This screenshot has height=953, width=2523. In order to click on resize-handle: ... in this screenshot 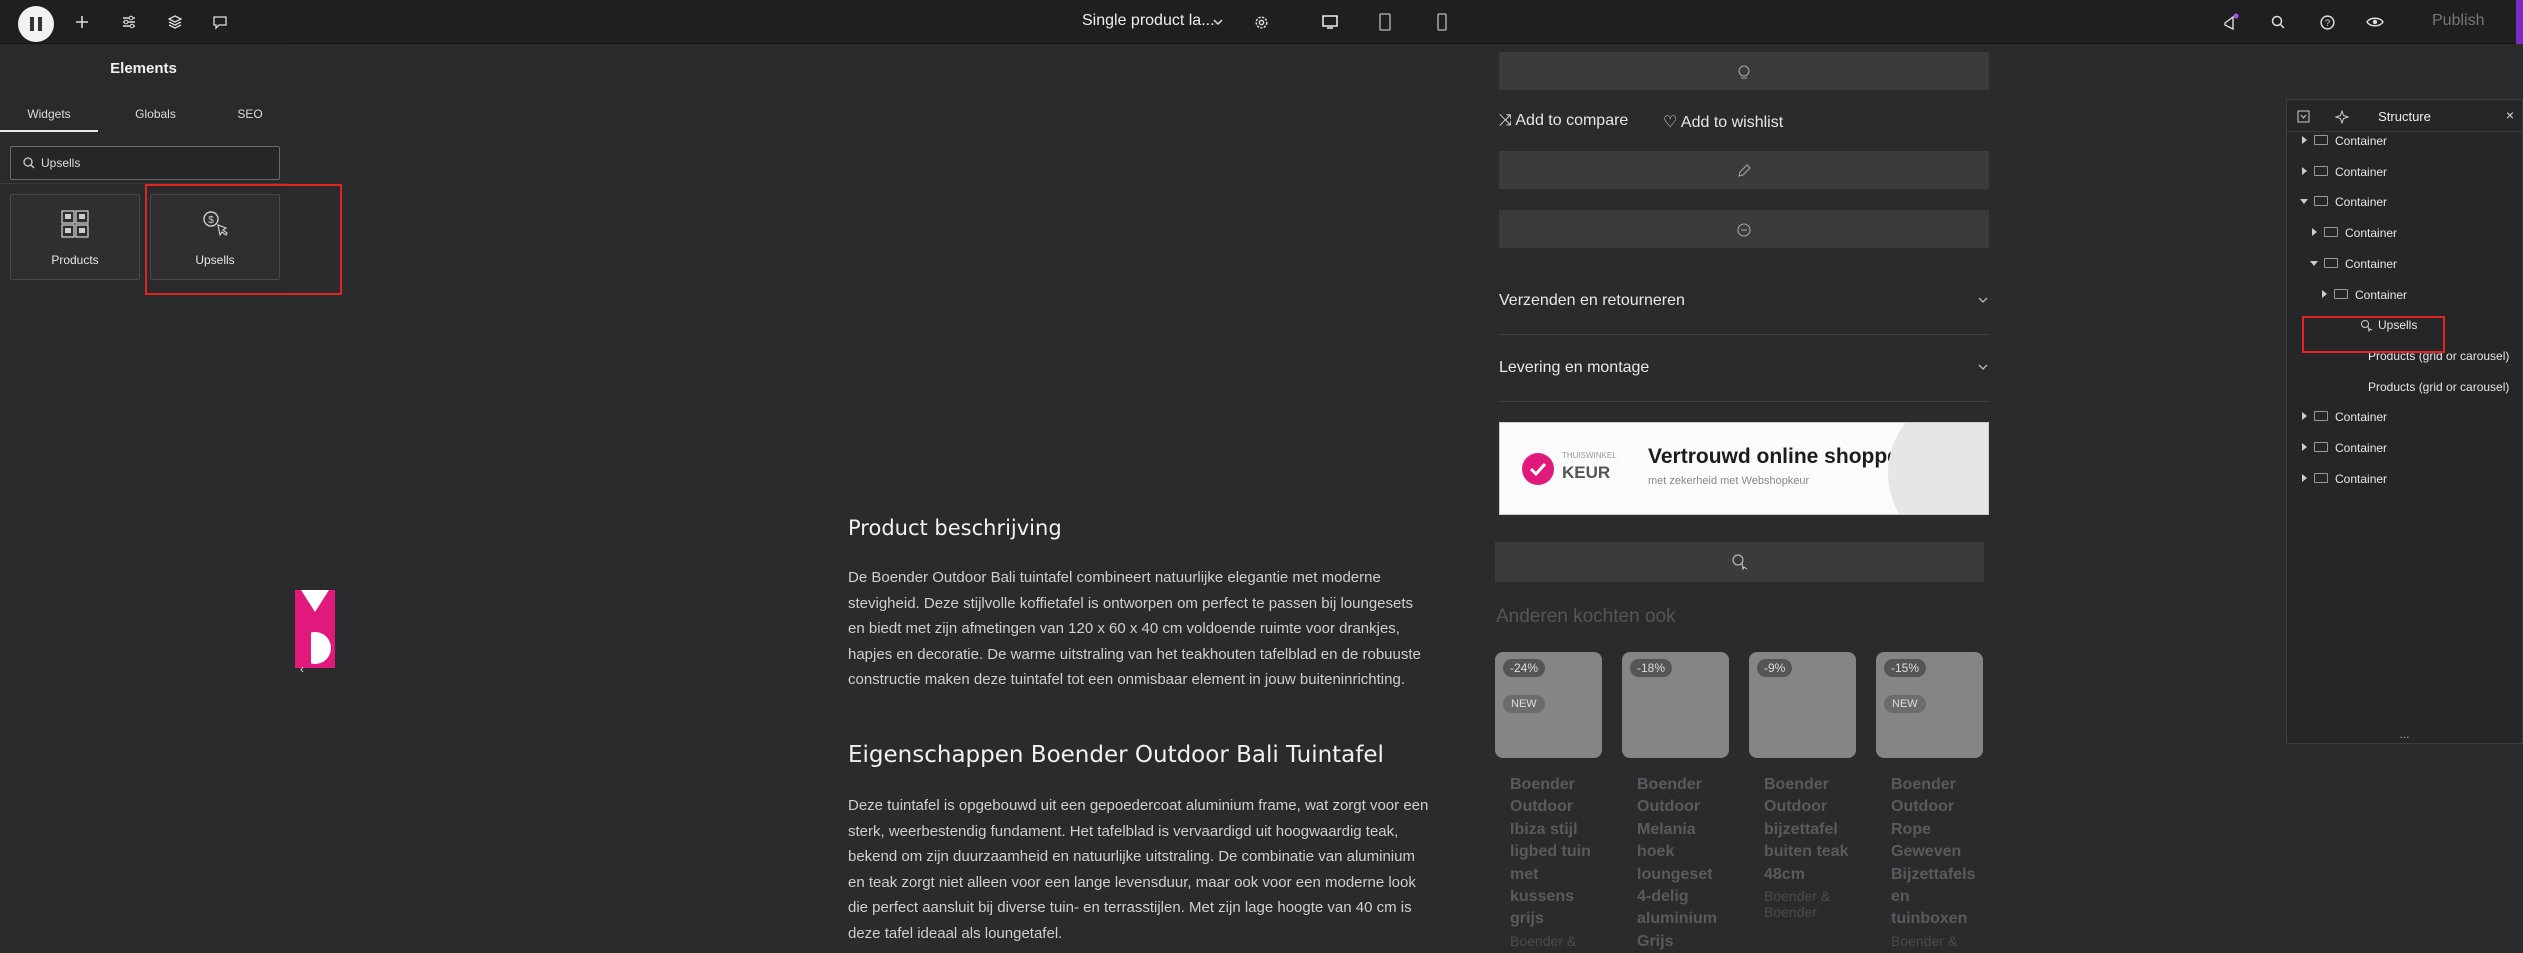, I will do `click(2404, 734)`.